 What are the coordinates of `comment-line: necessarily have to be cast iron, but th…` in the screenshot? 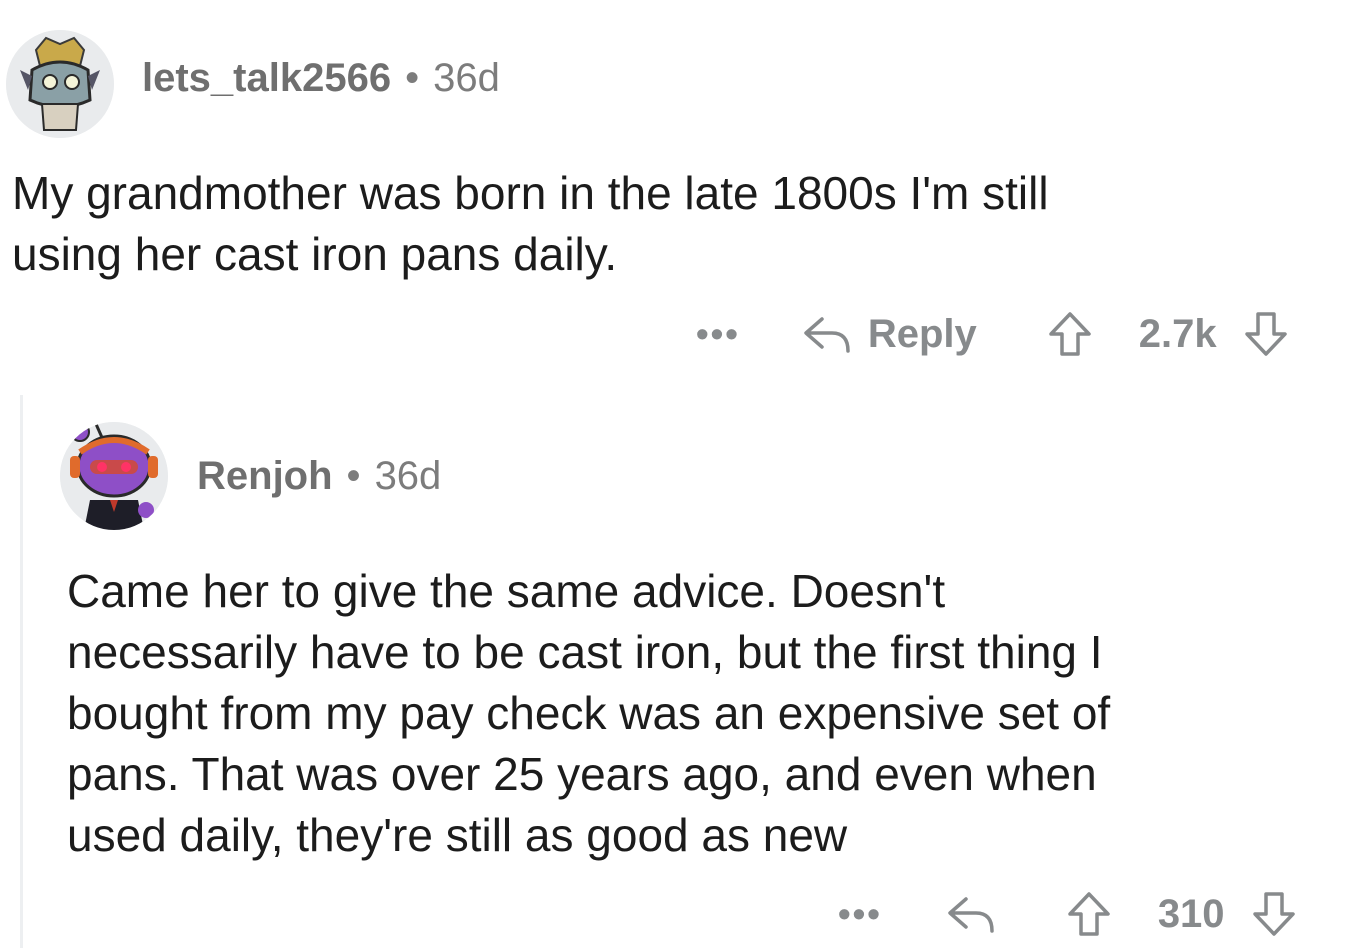 It's located at (585, 652).